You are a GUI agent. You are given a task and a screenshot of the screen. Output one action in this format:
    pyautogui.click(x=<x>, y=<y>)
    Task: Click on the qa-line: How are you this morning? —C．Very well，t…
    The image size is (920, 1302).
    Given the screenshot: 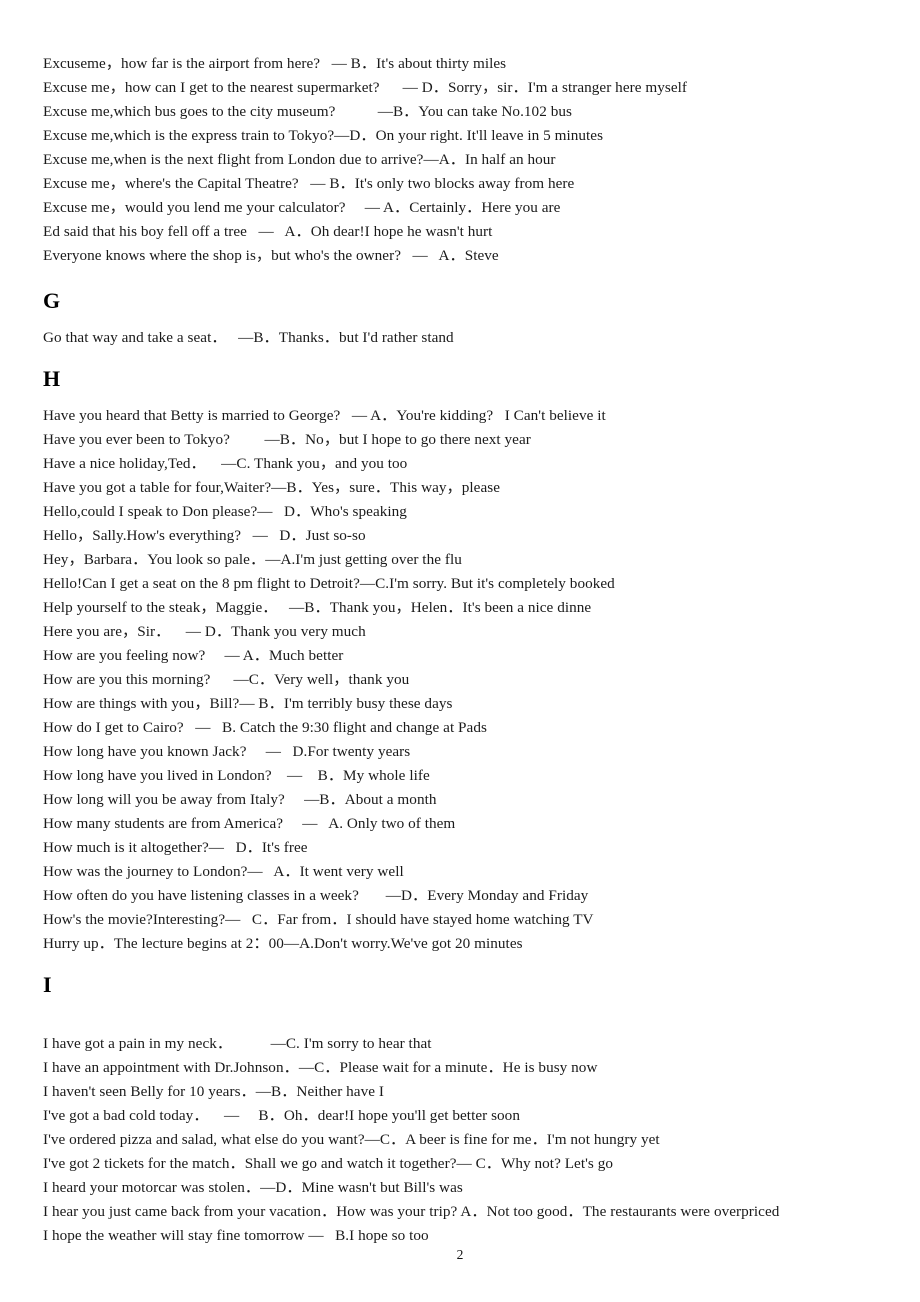 What is the action you would take?
    pyautogui.click(x=226, y=679)
    